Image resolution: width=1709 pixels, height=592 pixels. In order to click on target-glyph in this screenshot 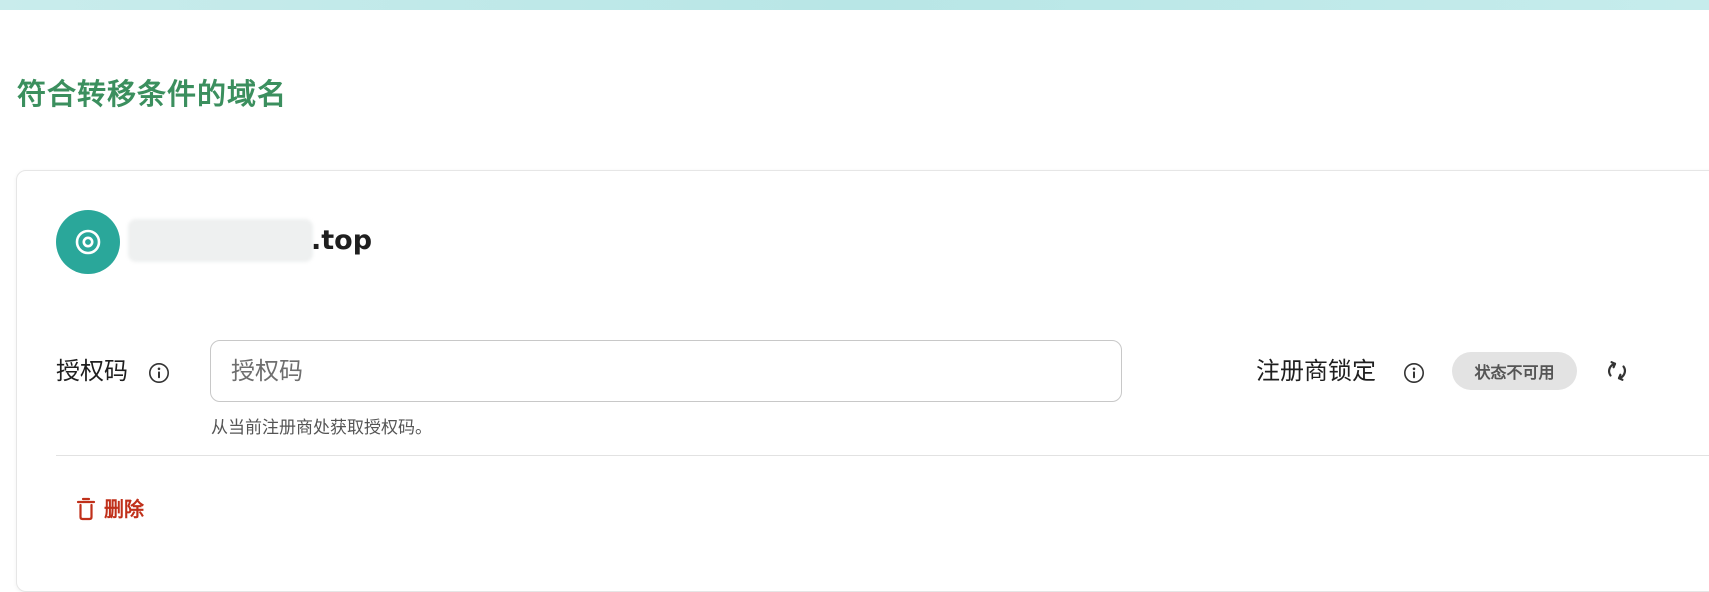, I will do `click(88, 242)`.